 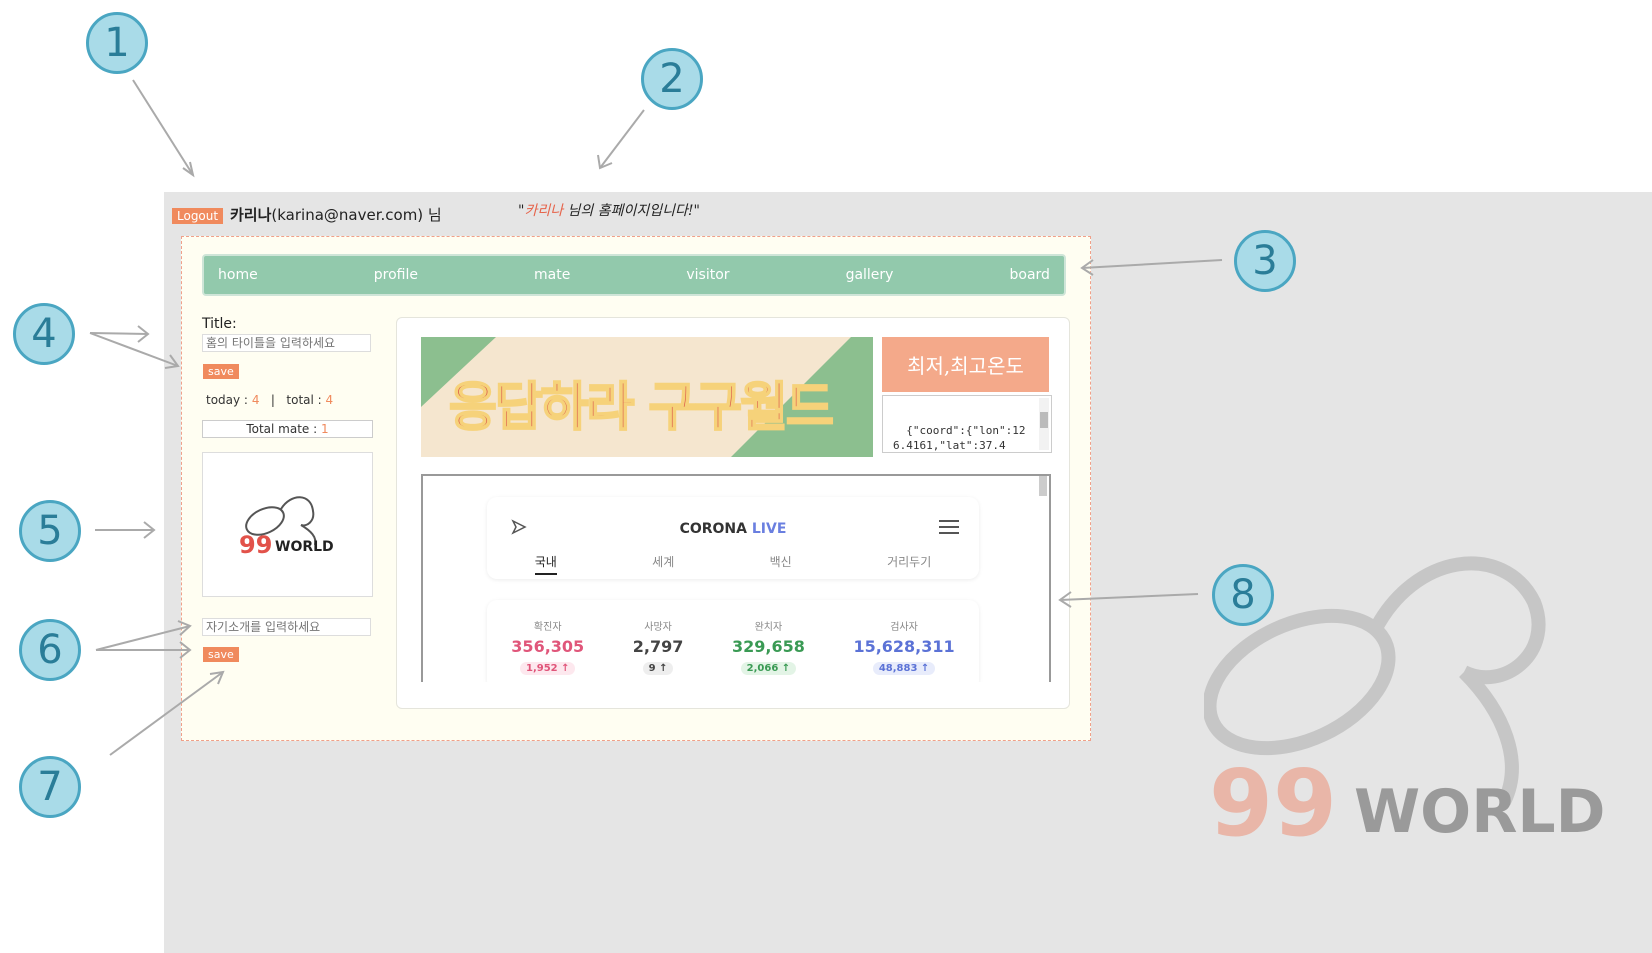 I want to click on callout-1: 1, so click(x=117, y=43).